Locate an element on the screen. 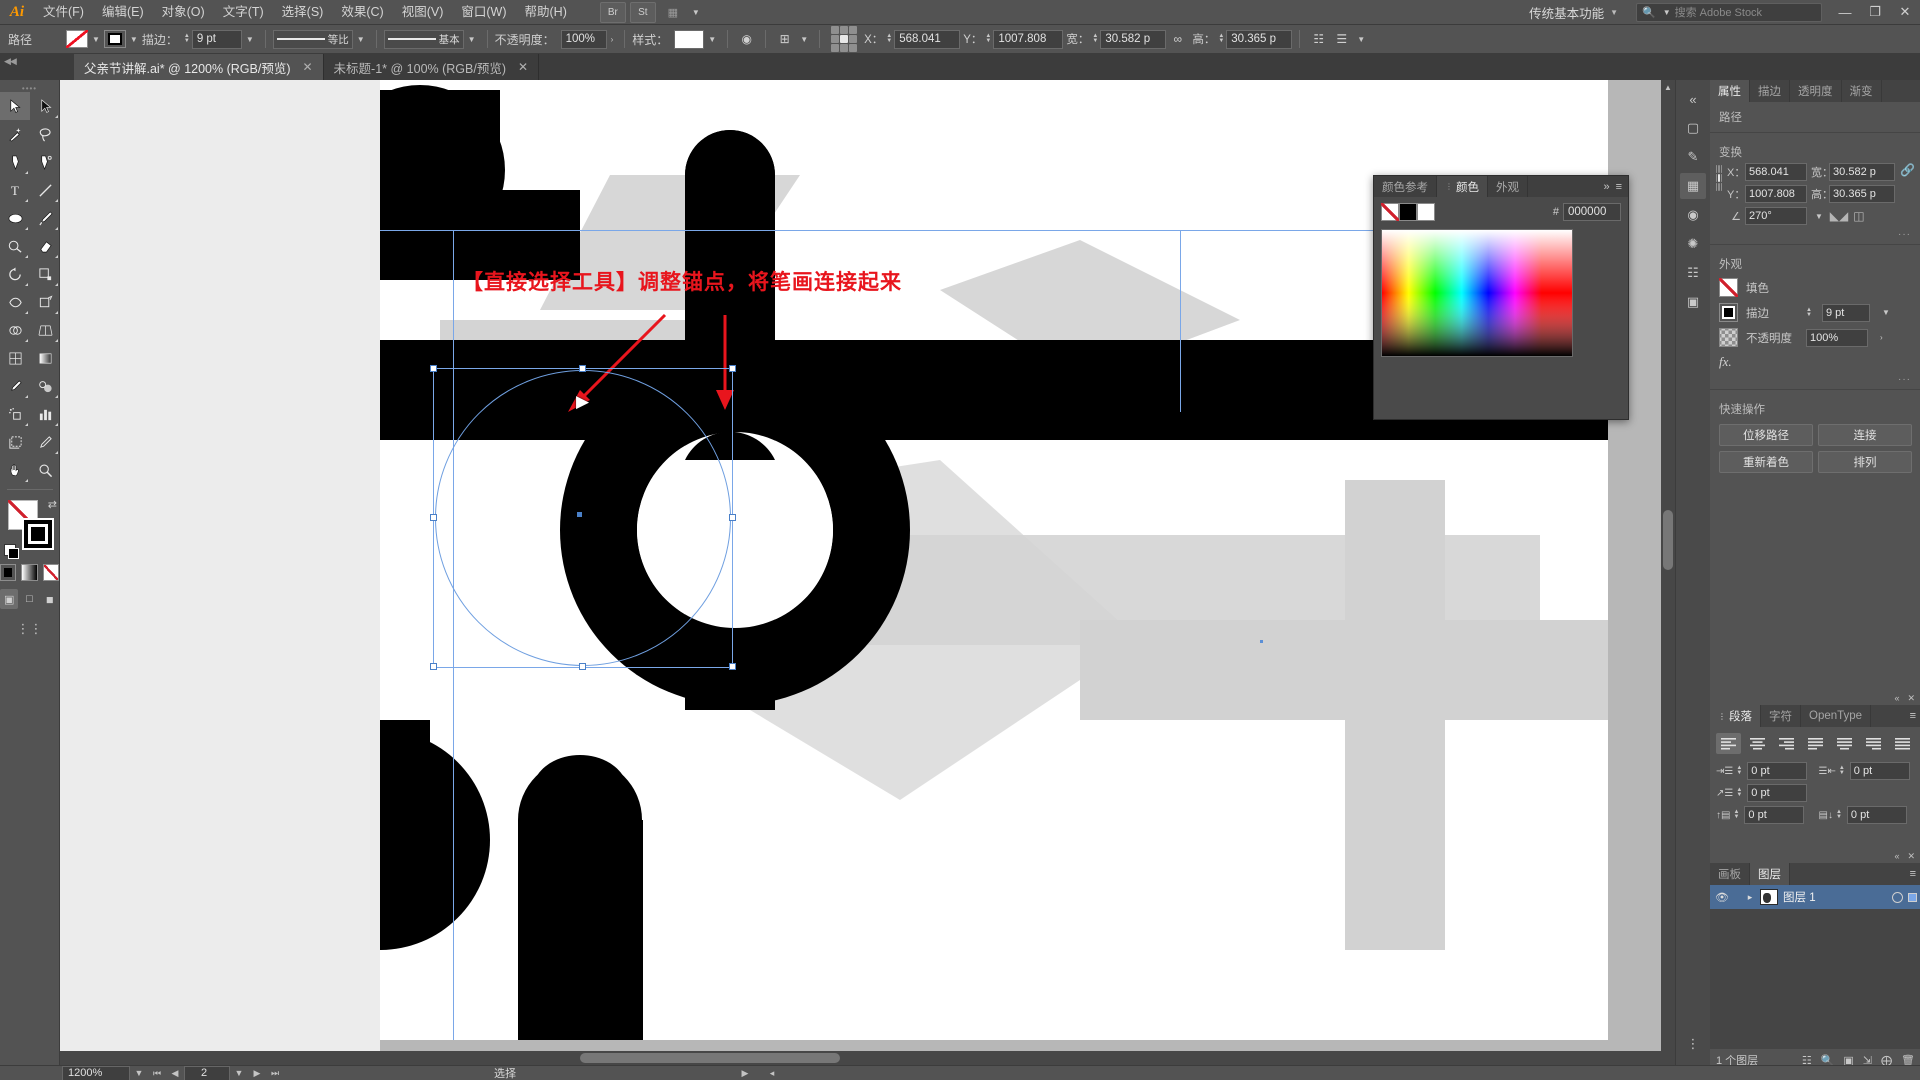 This screenshot has width=1920, height=1080. rotate-tool is located at coordinates (15, 274).